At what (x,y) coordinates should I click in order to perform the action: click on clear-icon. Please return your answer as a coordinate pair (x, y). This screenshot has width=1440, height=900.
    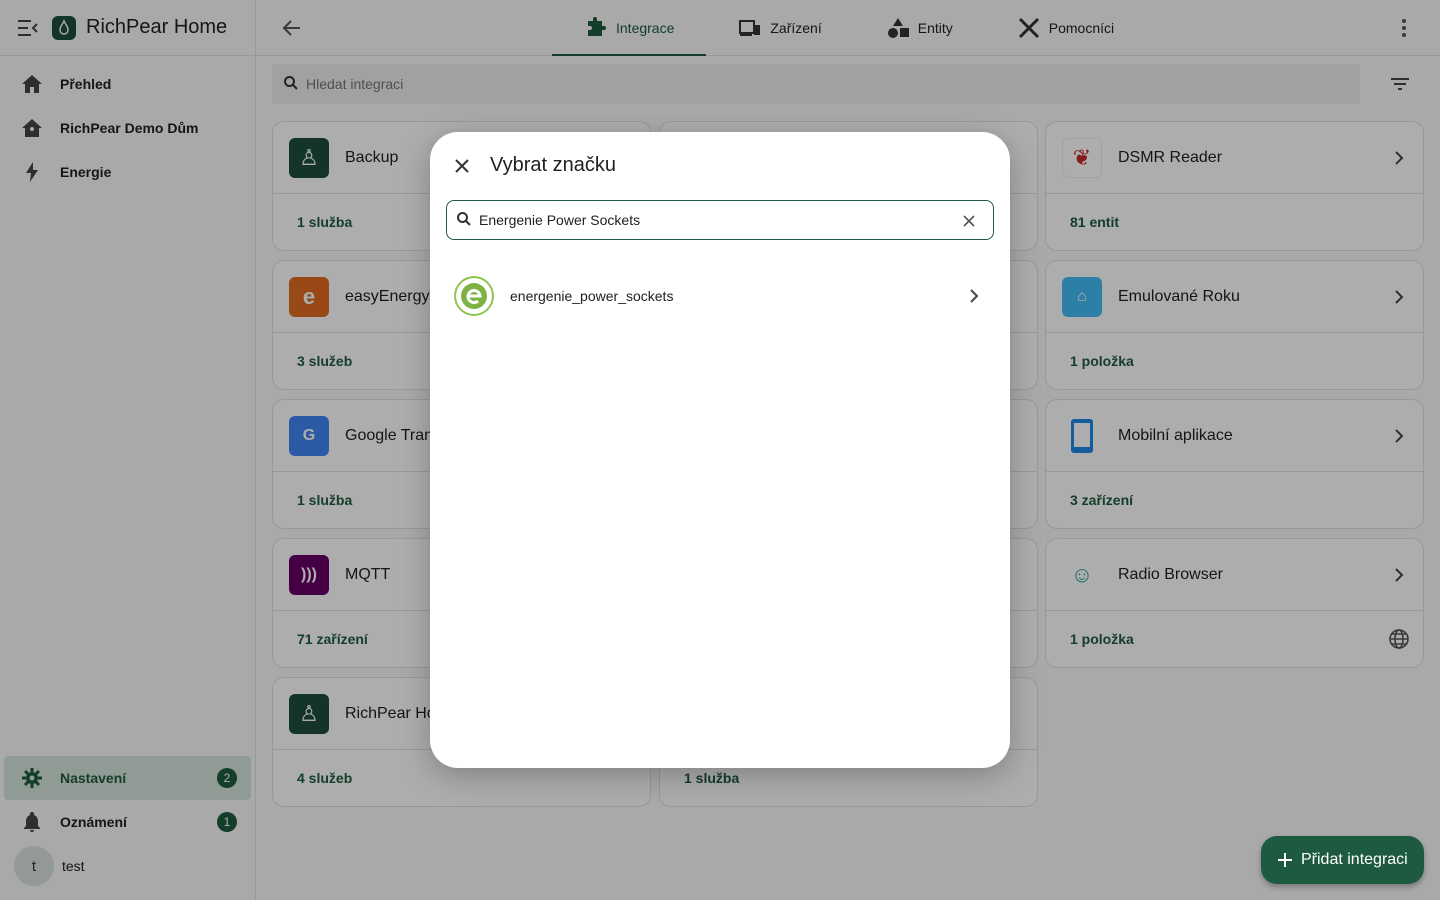
    Looking at the image, I should click on (969, 221).